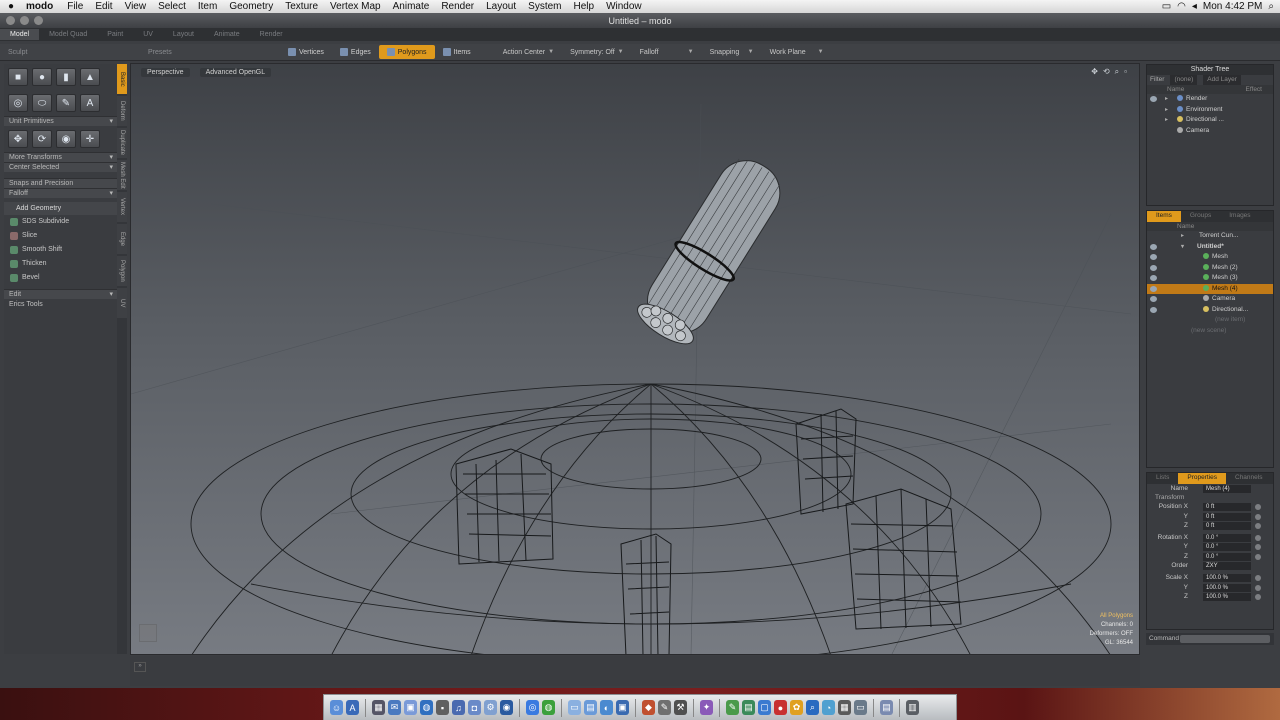 Image resolution: width=1280 pixels, height=720 pixels. What do you see at coordinates (1227, 507) in the screenshot?
I see `position-x-field: 0 ft` at bounding box center [1227, 507].